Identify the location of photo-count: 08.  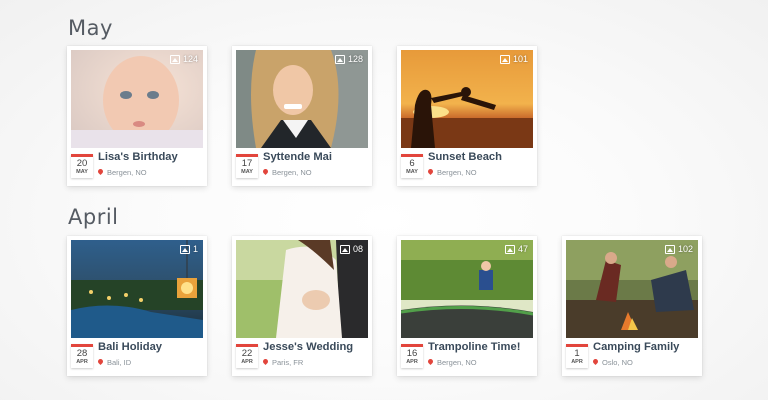
(351, 249).